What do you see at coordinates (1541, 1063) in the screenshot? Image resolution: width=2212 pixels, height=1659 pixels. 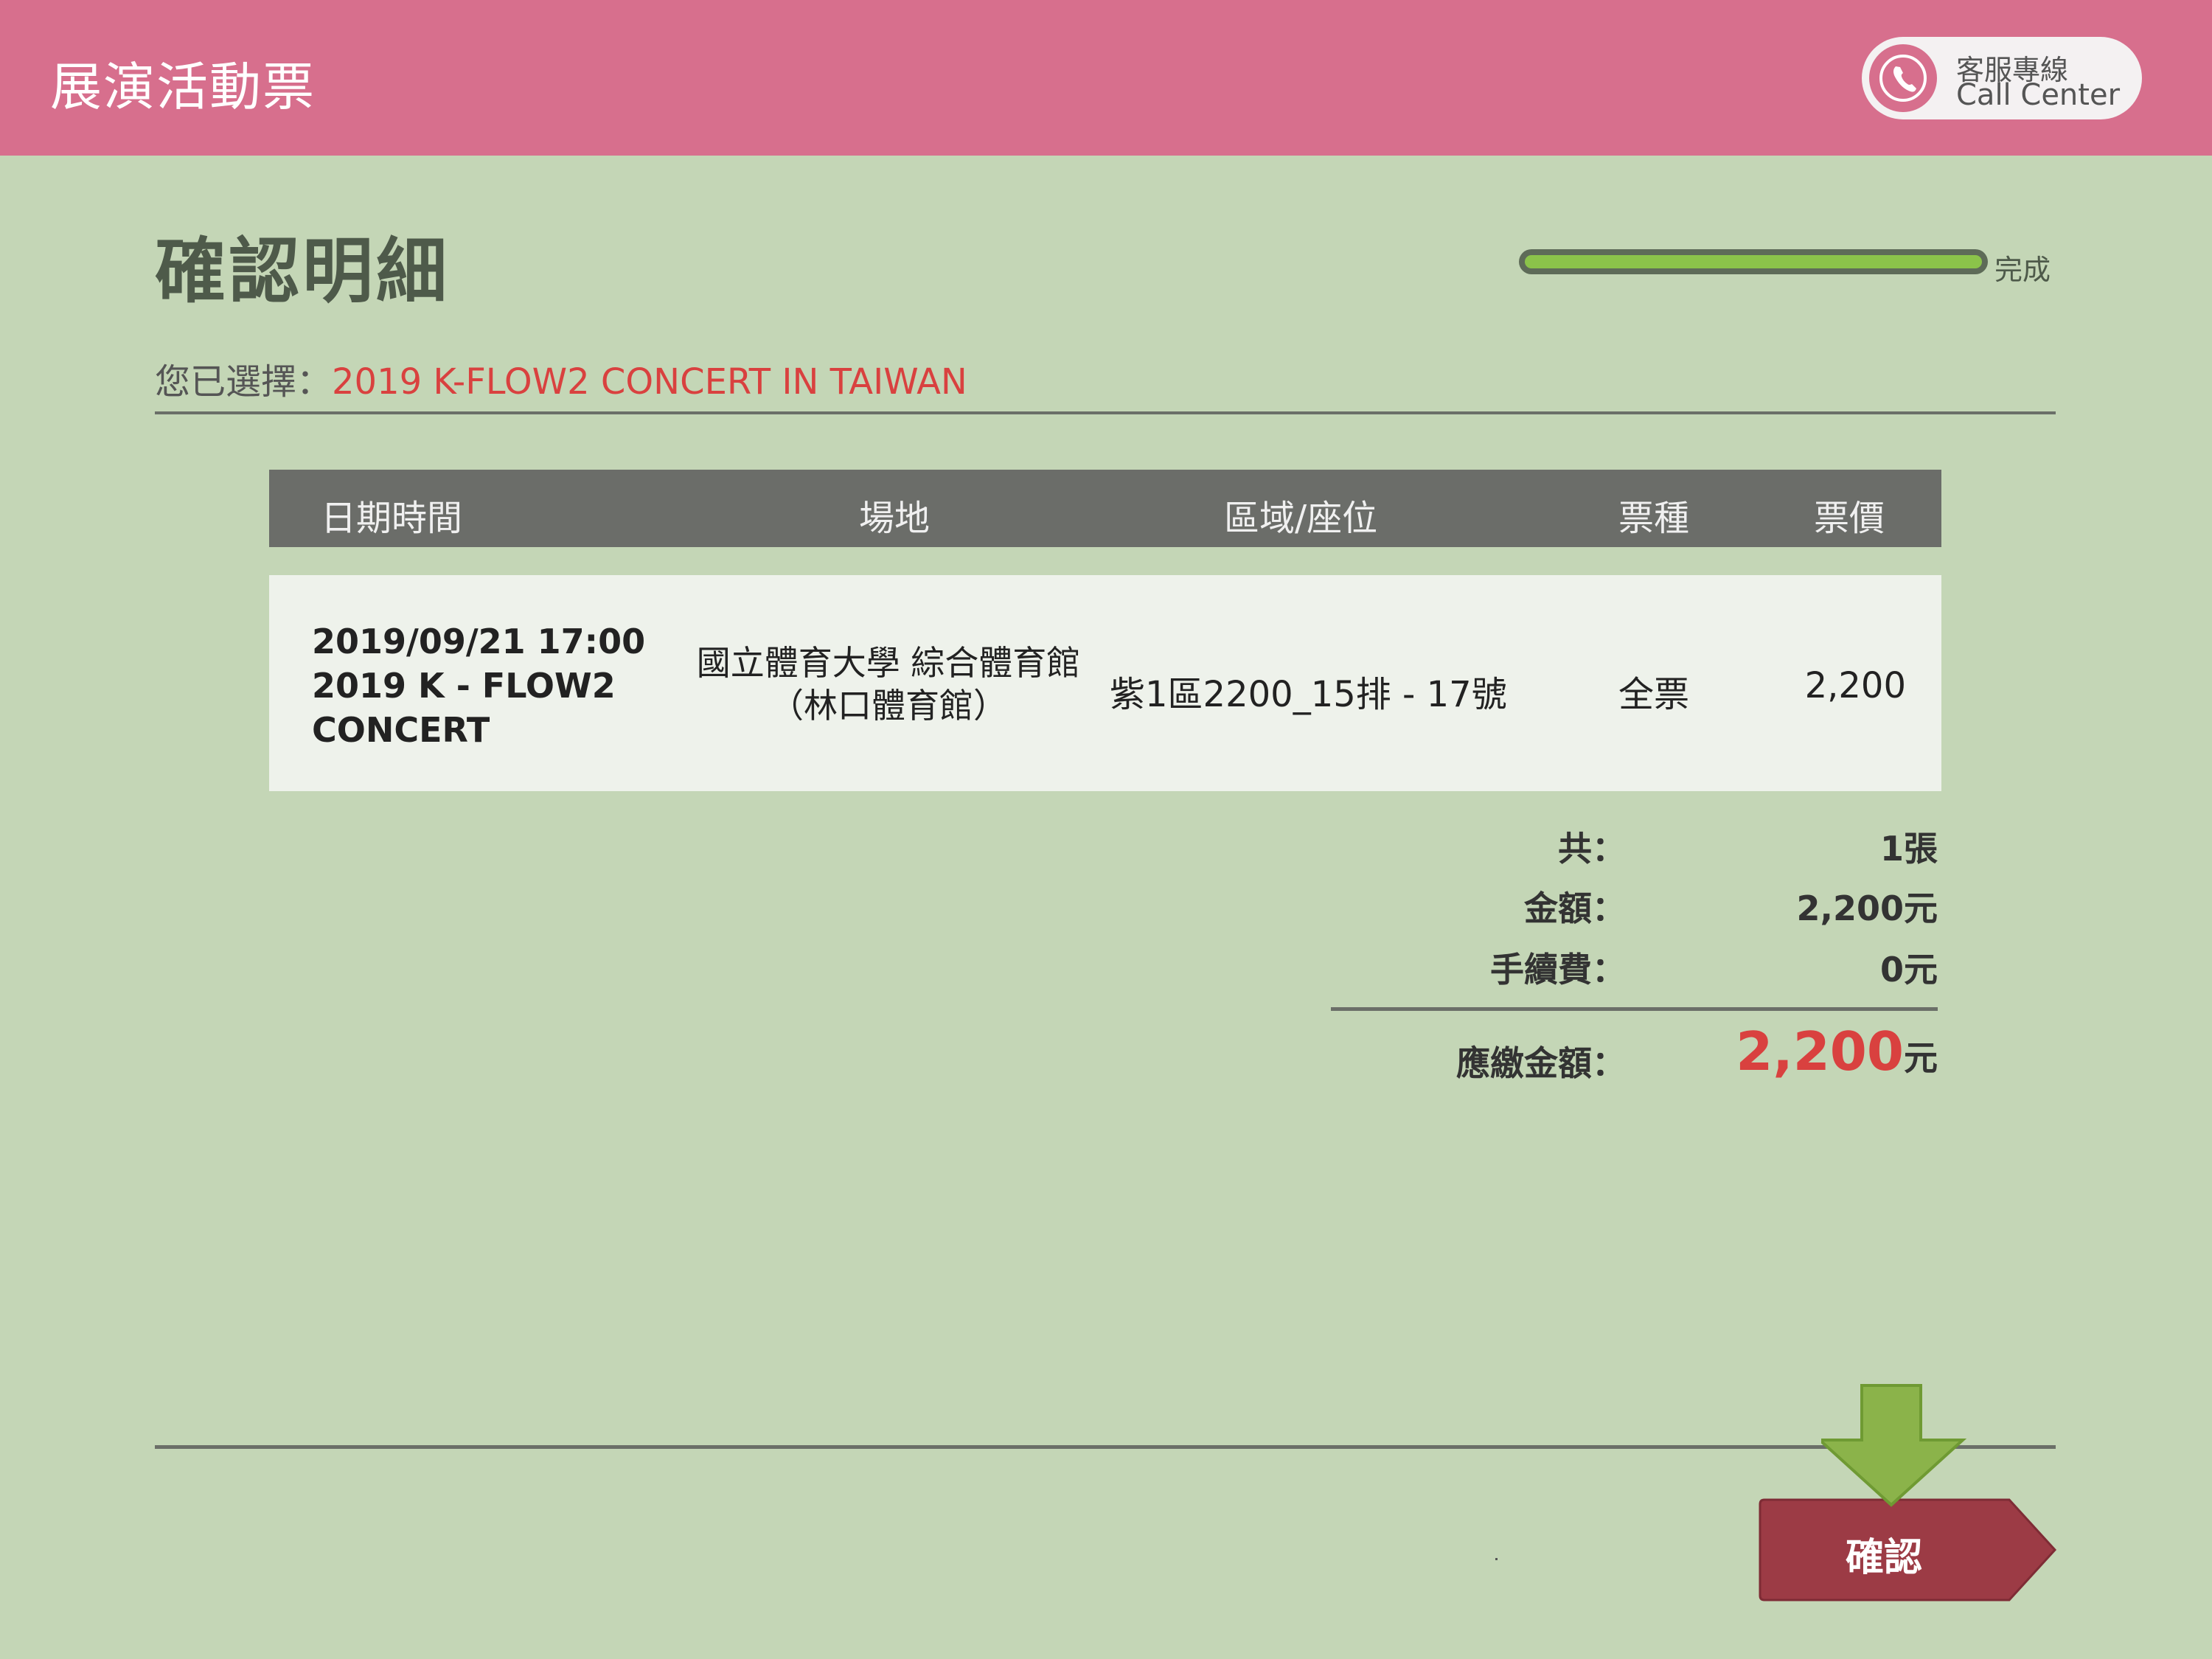 I see `total-label: 應繳金額：` at bounding box center [1541, 1063].